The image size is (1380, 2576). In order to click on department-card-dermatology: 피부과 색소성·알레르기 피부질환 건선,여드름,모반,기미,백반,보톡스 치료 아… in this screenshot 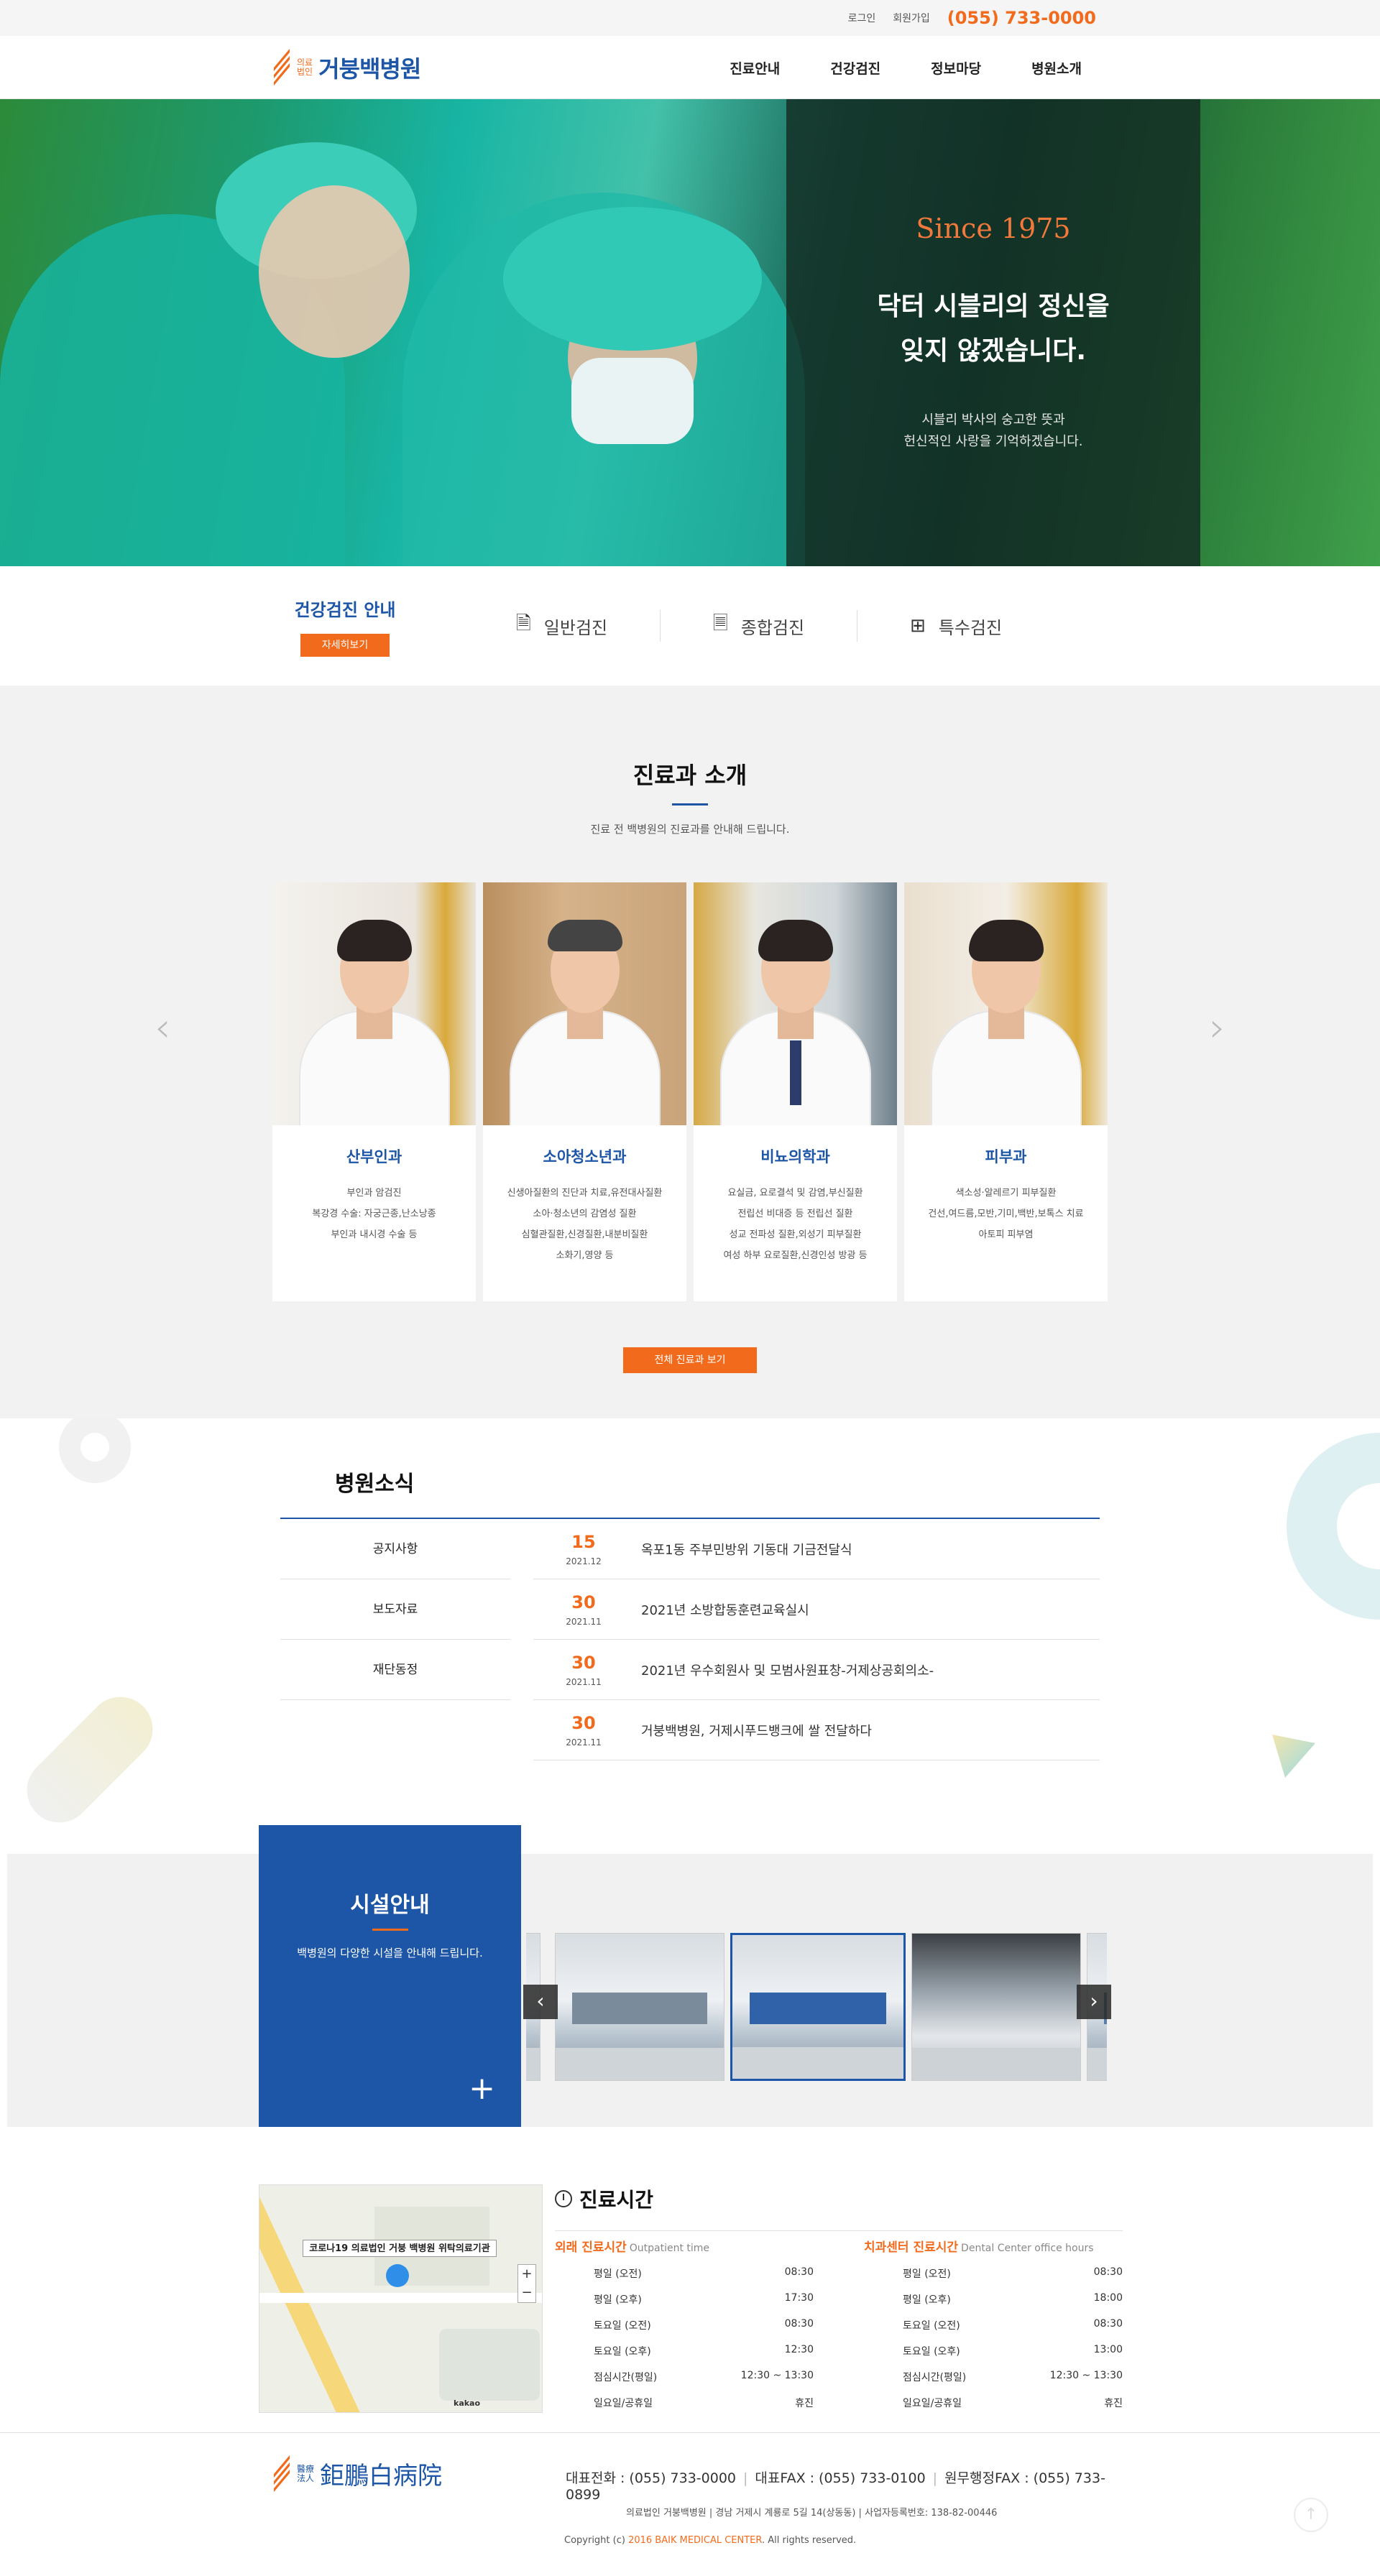, I will do `click(1006, 1091)`.